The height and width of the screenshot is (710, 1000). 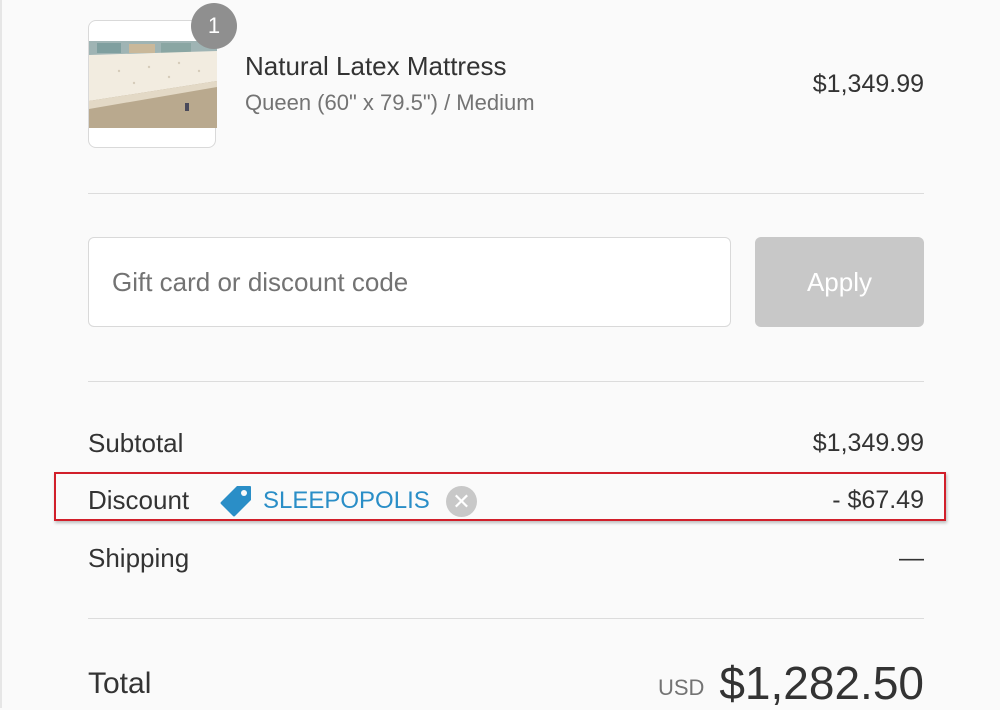 I want to click on product-thumbnail: 1, so click(x=162, y=75).